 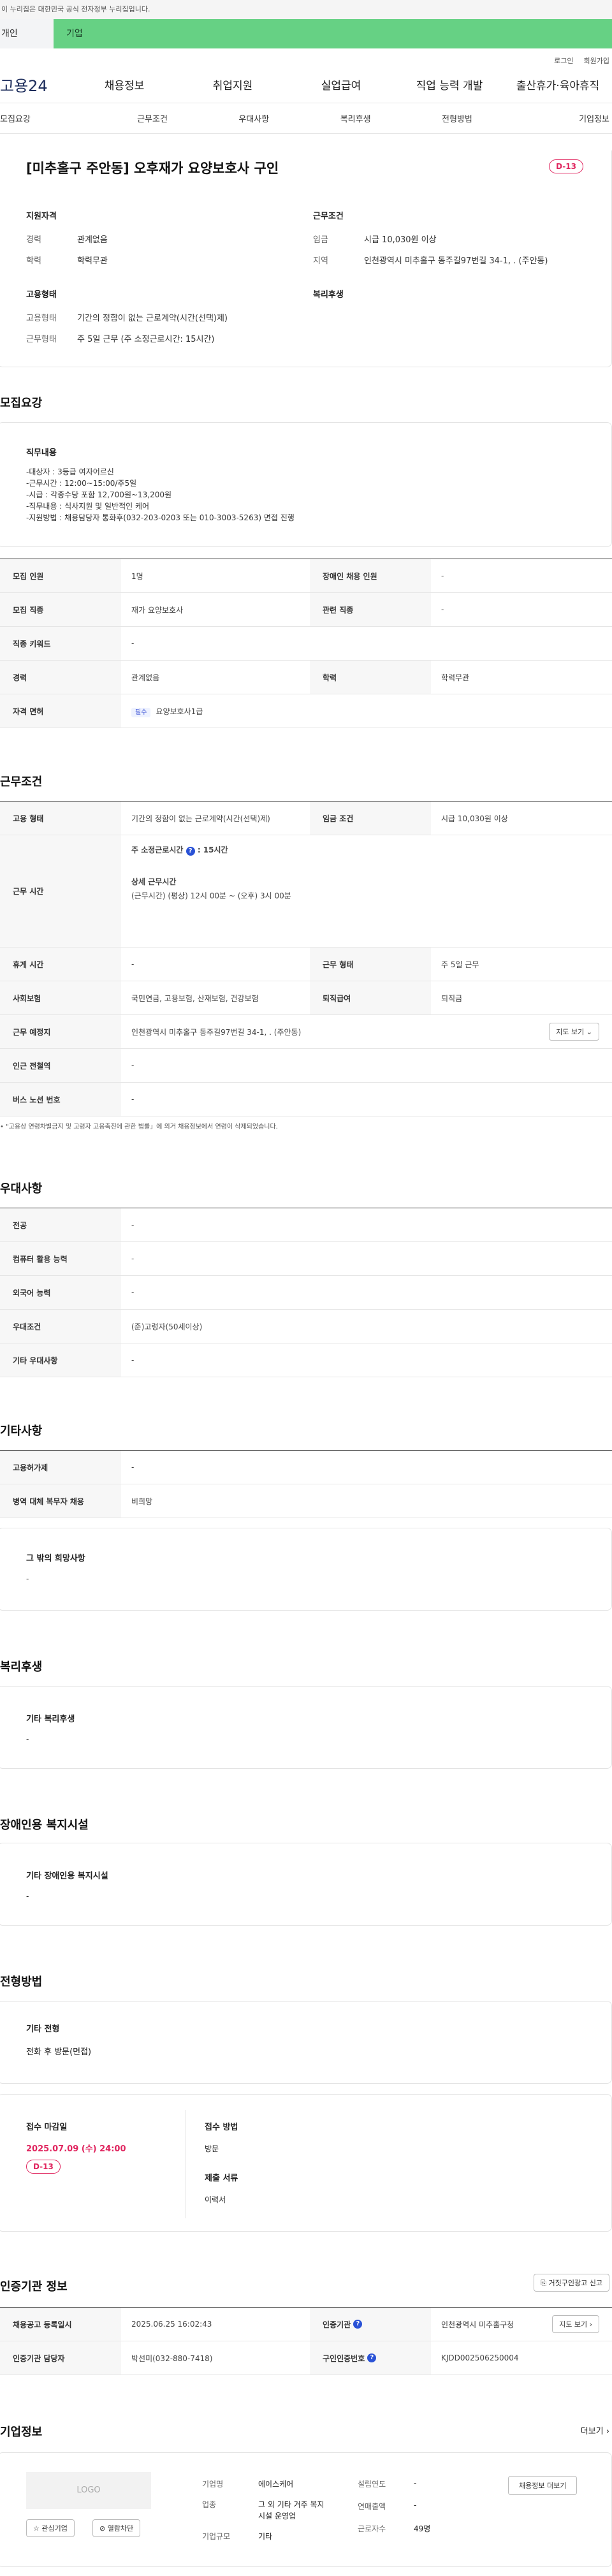 I want to click on star-icon: ☆, so click(x=36, y=2528).